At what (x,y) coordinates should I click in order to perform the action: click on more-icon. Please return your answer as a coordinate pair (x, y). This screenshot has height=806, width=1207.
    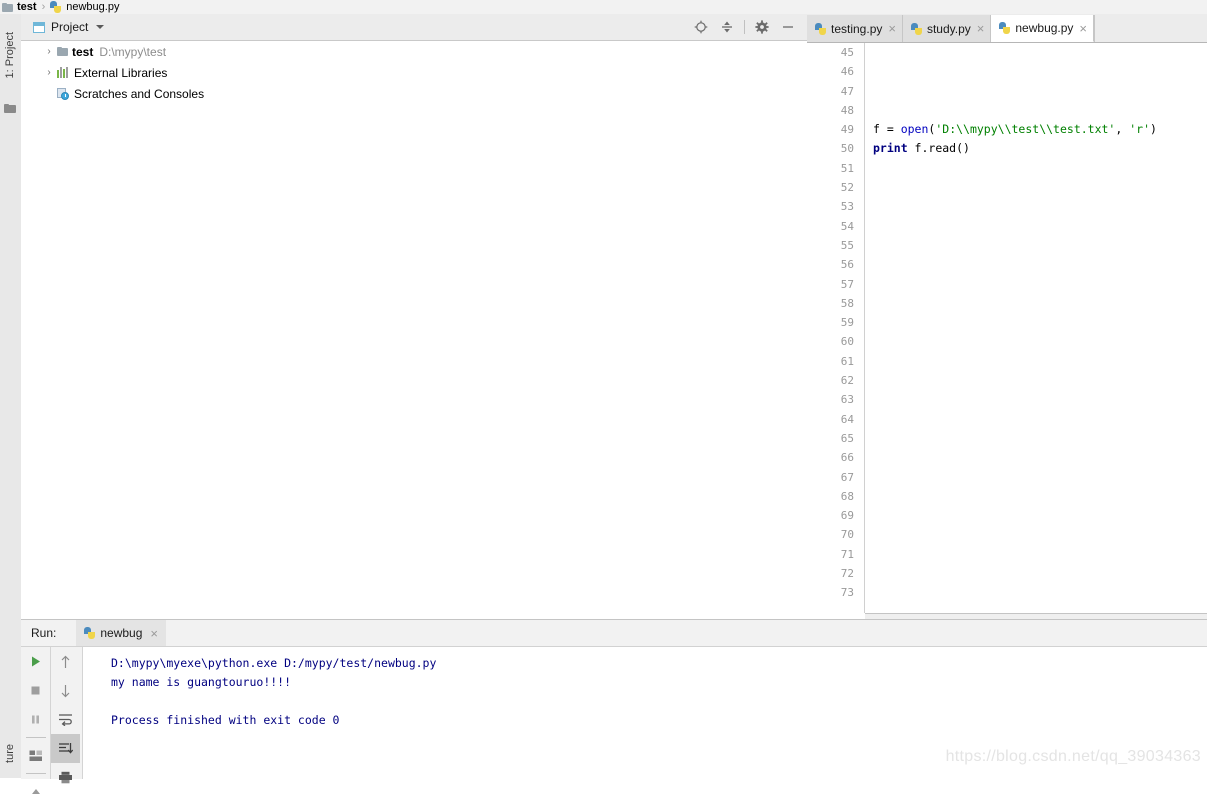
    Looking at the image, I should click on (35, 791).